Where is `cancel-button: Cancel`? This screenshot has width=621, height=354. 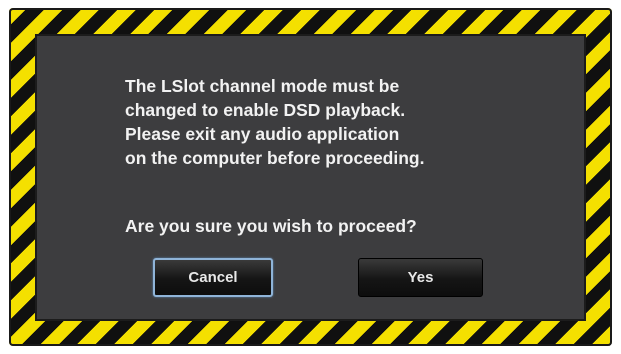
cancel-button: Cancel is located at coordinates (213, 277).